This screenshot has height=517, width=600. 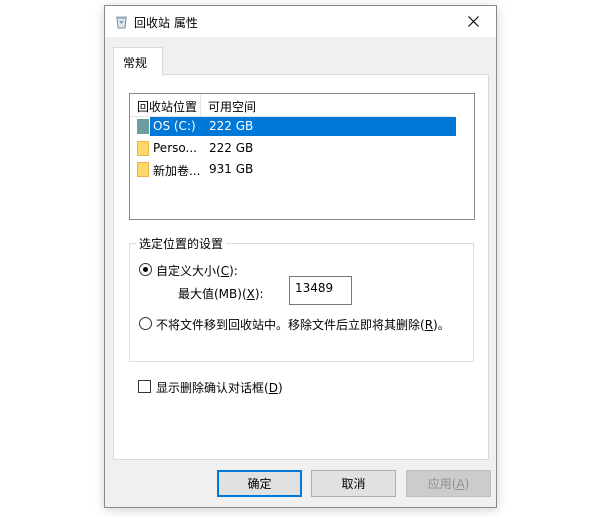 I want to click on location-name: OS (C:), so click(x=174, y=126).